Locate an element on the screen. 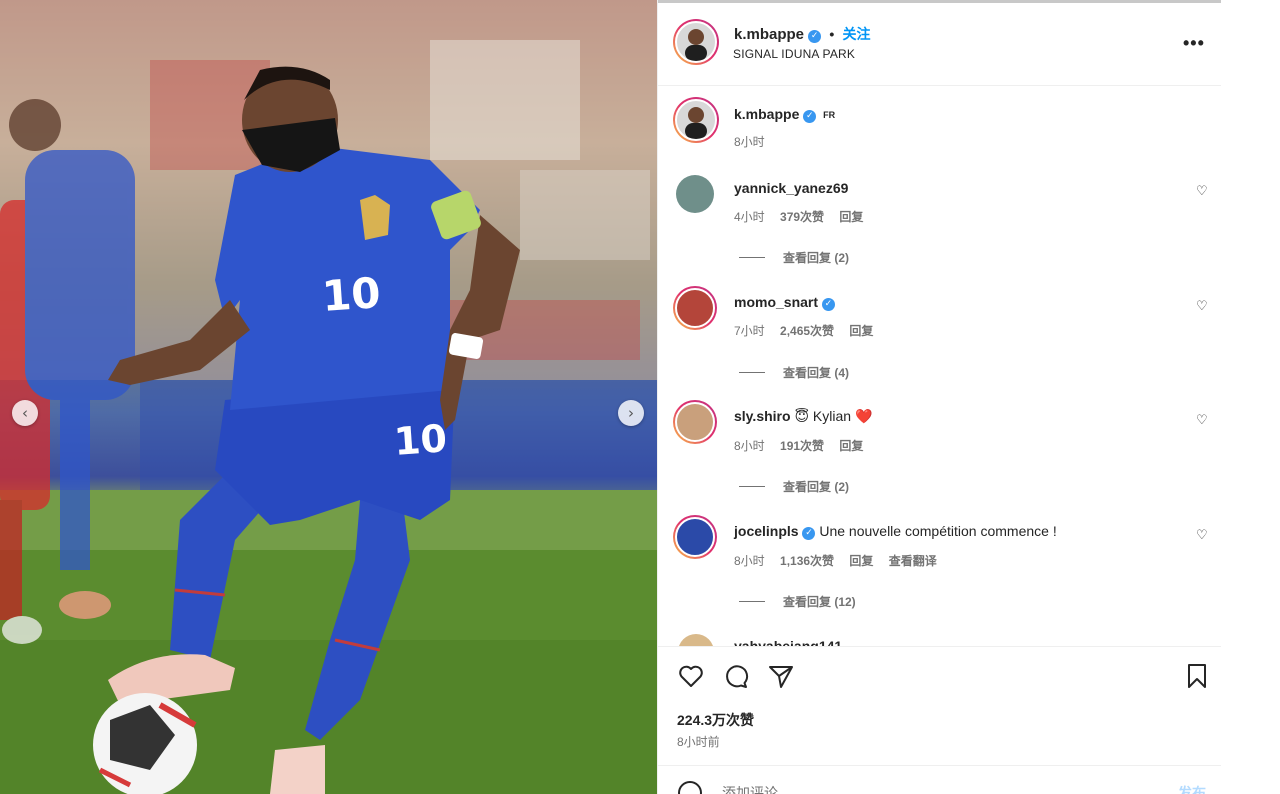  comment-username: jocelinpls is located at coordinates (766, 531).